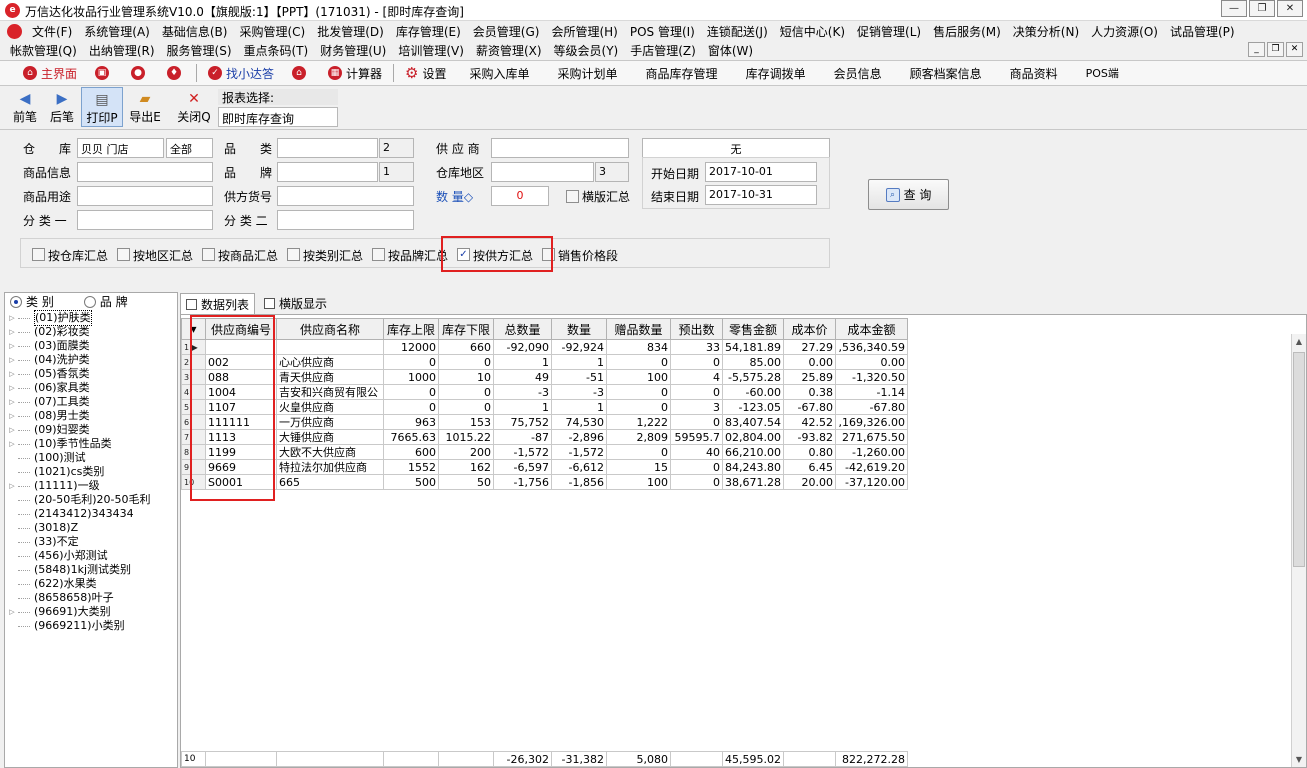 The height and width of the screenshot is (768, 1307). I want to click on supplier-code-input, so click(345, 196).